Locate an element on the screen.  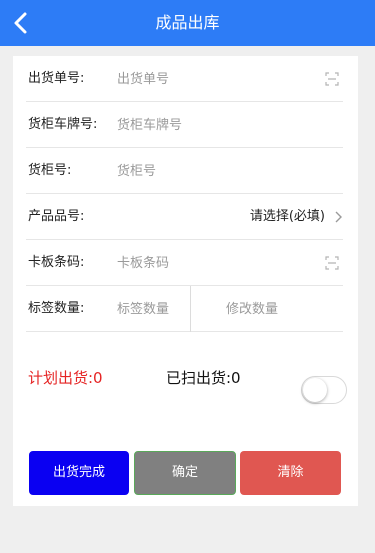
plate-no-label: 货柜车牌号: is located at coordinates (63, 124).